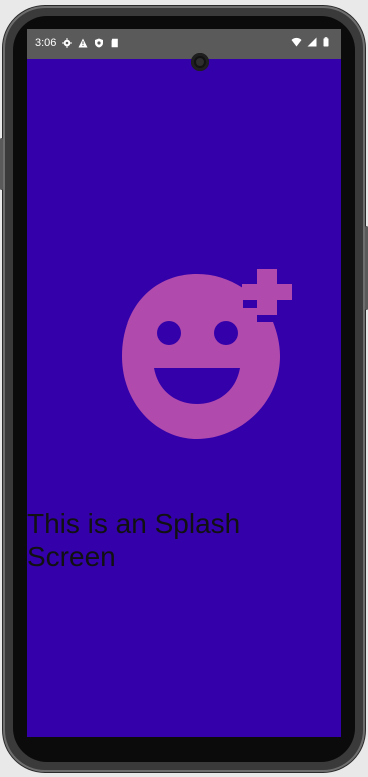 Image resolution: width=368 pixels, height=777 pixels. I want to click on settings-icon, so click(67, 43).